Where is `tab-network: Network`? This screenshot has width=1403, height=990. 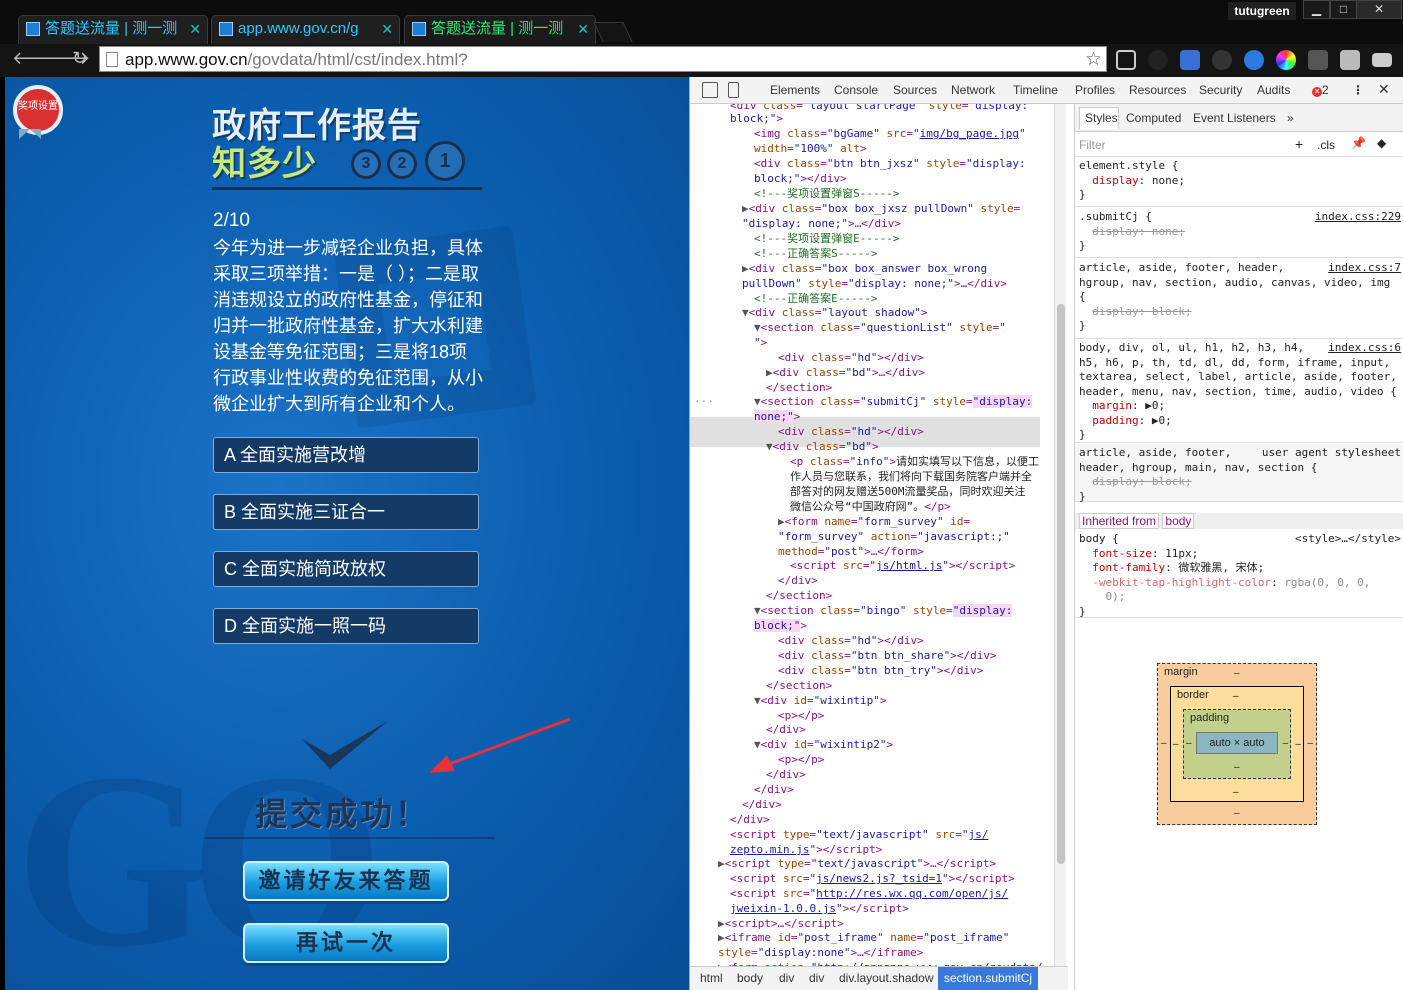
tab-network: Network is located at coordinates (973, 90).